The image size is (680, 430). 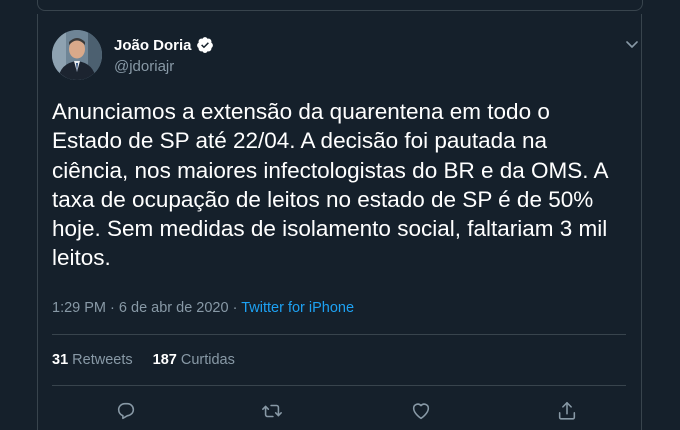 I want to click on timeline-right-border, so click(x=641, y=222).